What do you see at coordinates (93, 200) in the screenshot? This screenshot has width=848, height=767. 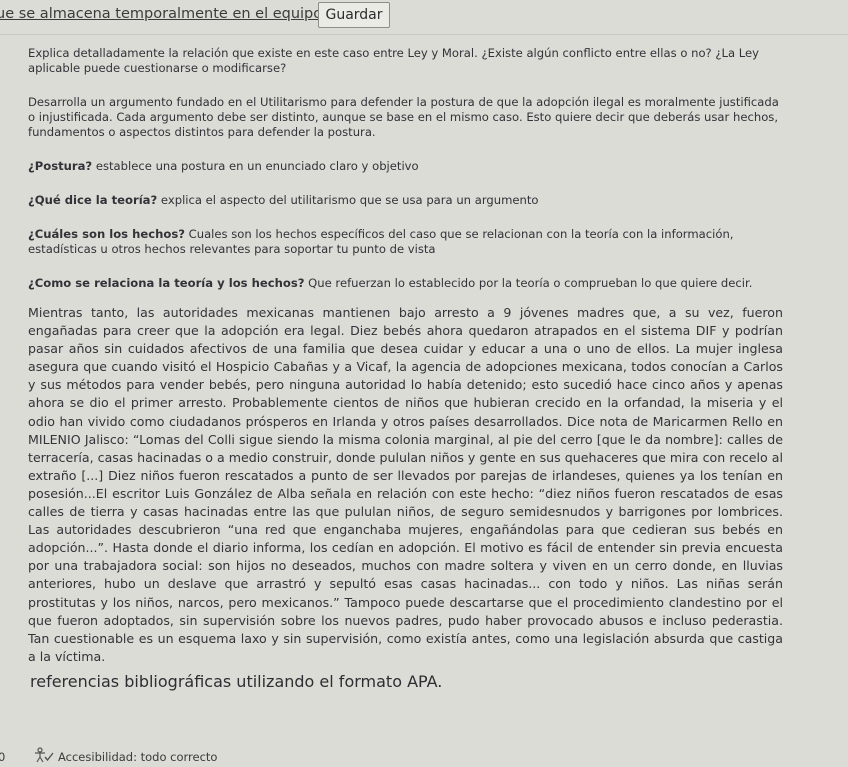 I see `guide-question-label: ¿Qué dice la teoría?` at bounding box center [93, 200].